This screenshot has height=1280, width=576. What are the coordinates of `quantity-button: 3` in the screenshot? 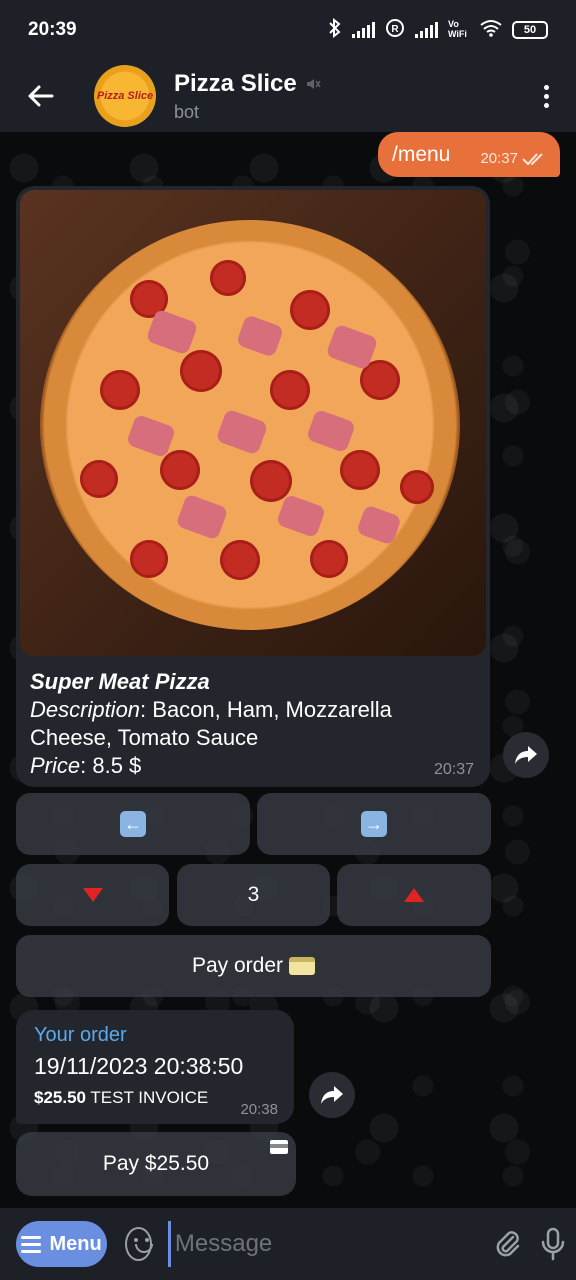 It's located at (253, 895).